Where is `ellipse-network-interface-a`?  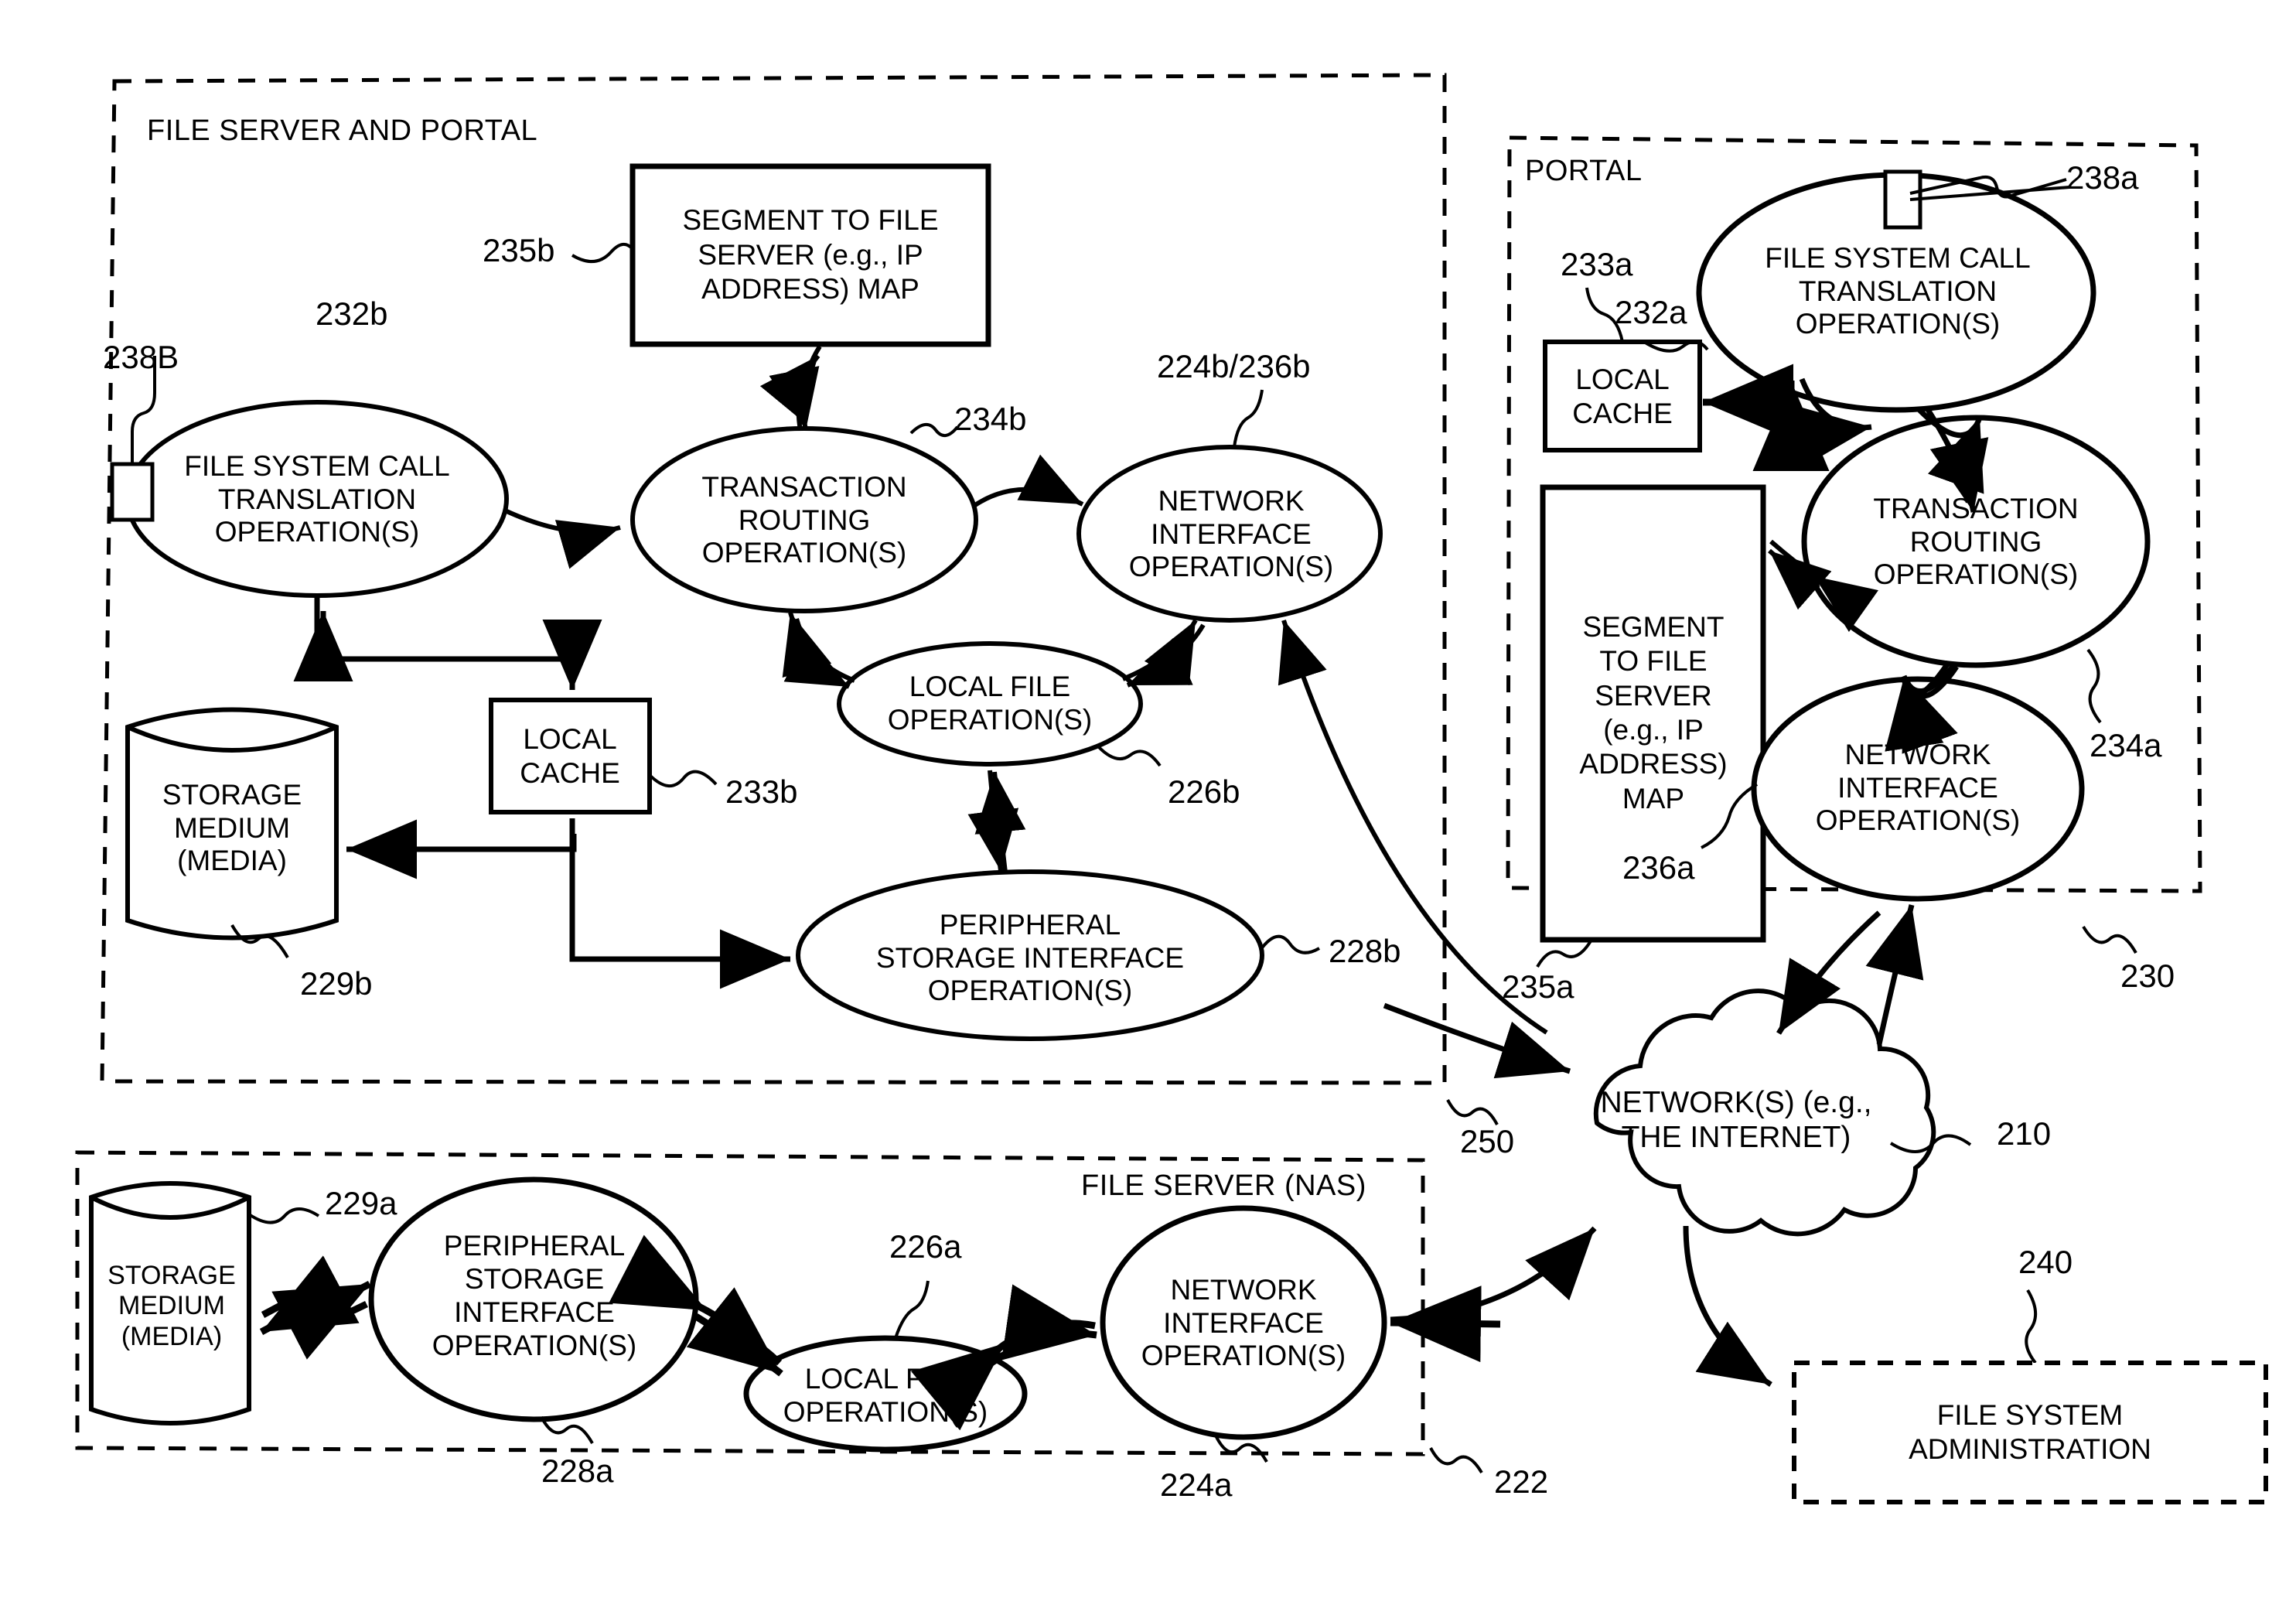 ellipse-network-interface-a is located at coordinates (1918, 789).